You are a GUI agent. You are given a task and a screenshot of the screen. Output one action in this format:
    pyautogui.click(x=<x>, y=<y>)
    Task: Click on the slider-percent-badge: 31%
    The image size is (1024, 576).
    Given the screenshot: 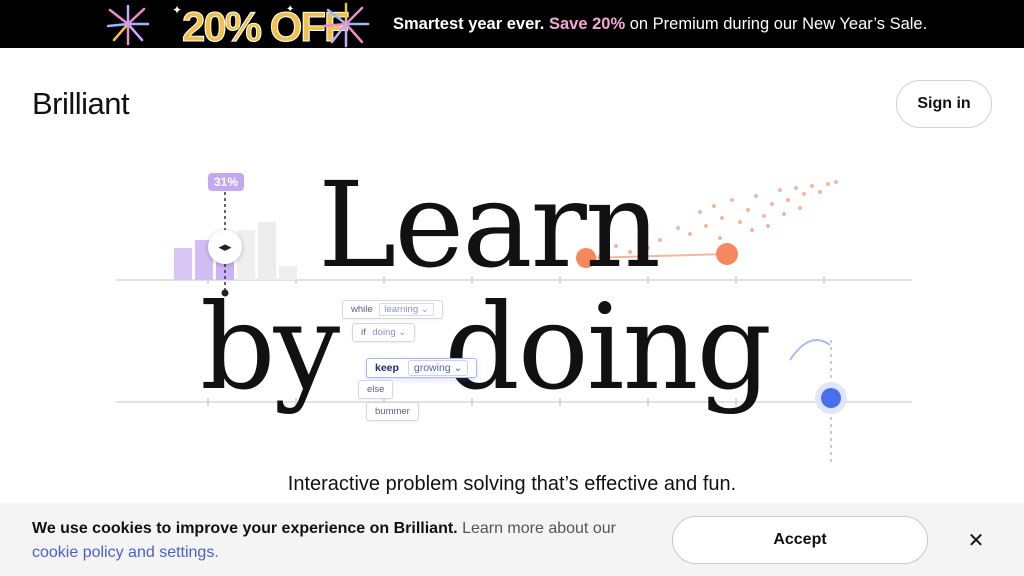 What is the action you would take?
    pyautogui.click(x=226, y=182)
    